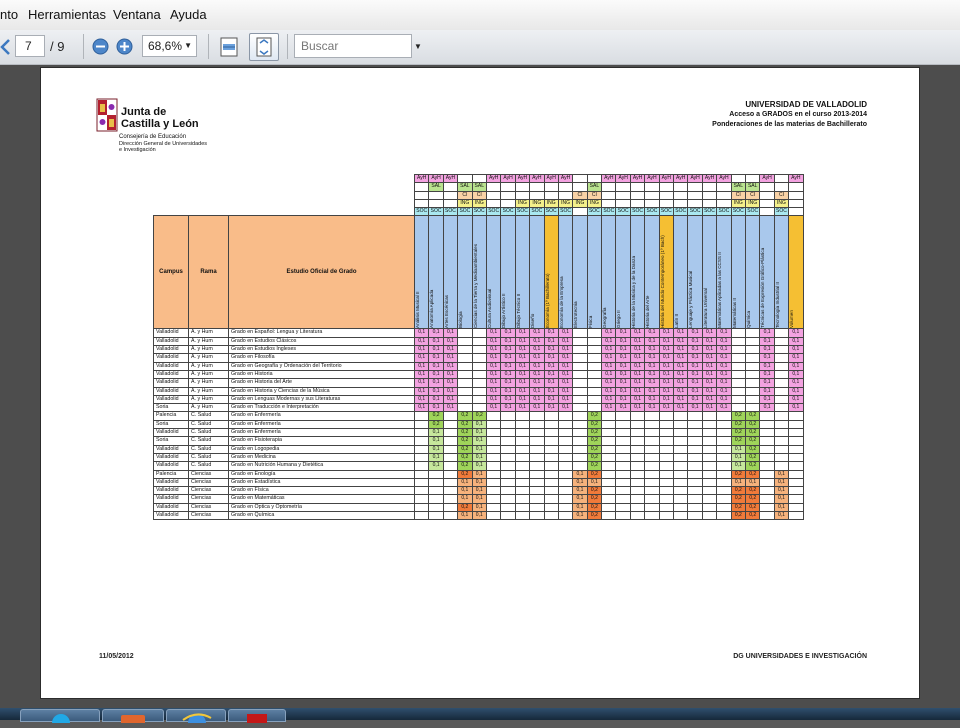  What do you see at coordinates (124, 46) in the screenshot?
I see `zoom-in-icon` at bounding box center [124, 46].